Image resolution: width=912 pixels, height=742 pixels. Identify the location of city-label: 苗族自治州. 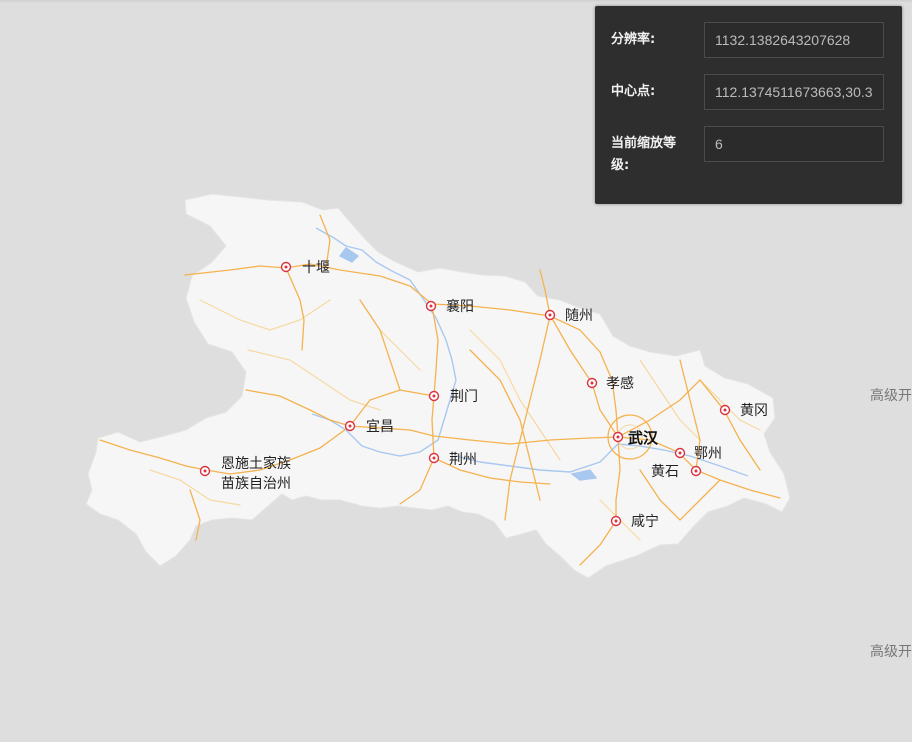
(256, 484).